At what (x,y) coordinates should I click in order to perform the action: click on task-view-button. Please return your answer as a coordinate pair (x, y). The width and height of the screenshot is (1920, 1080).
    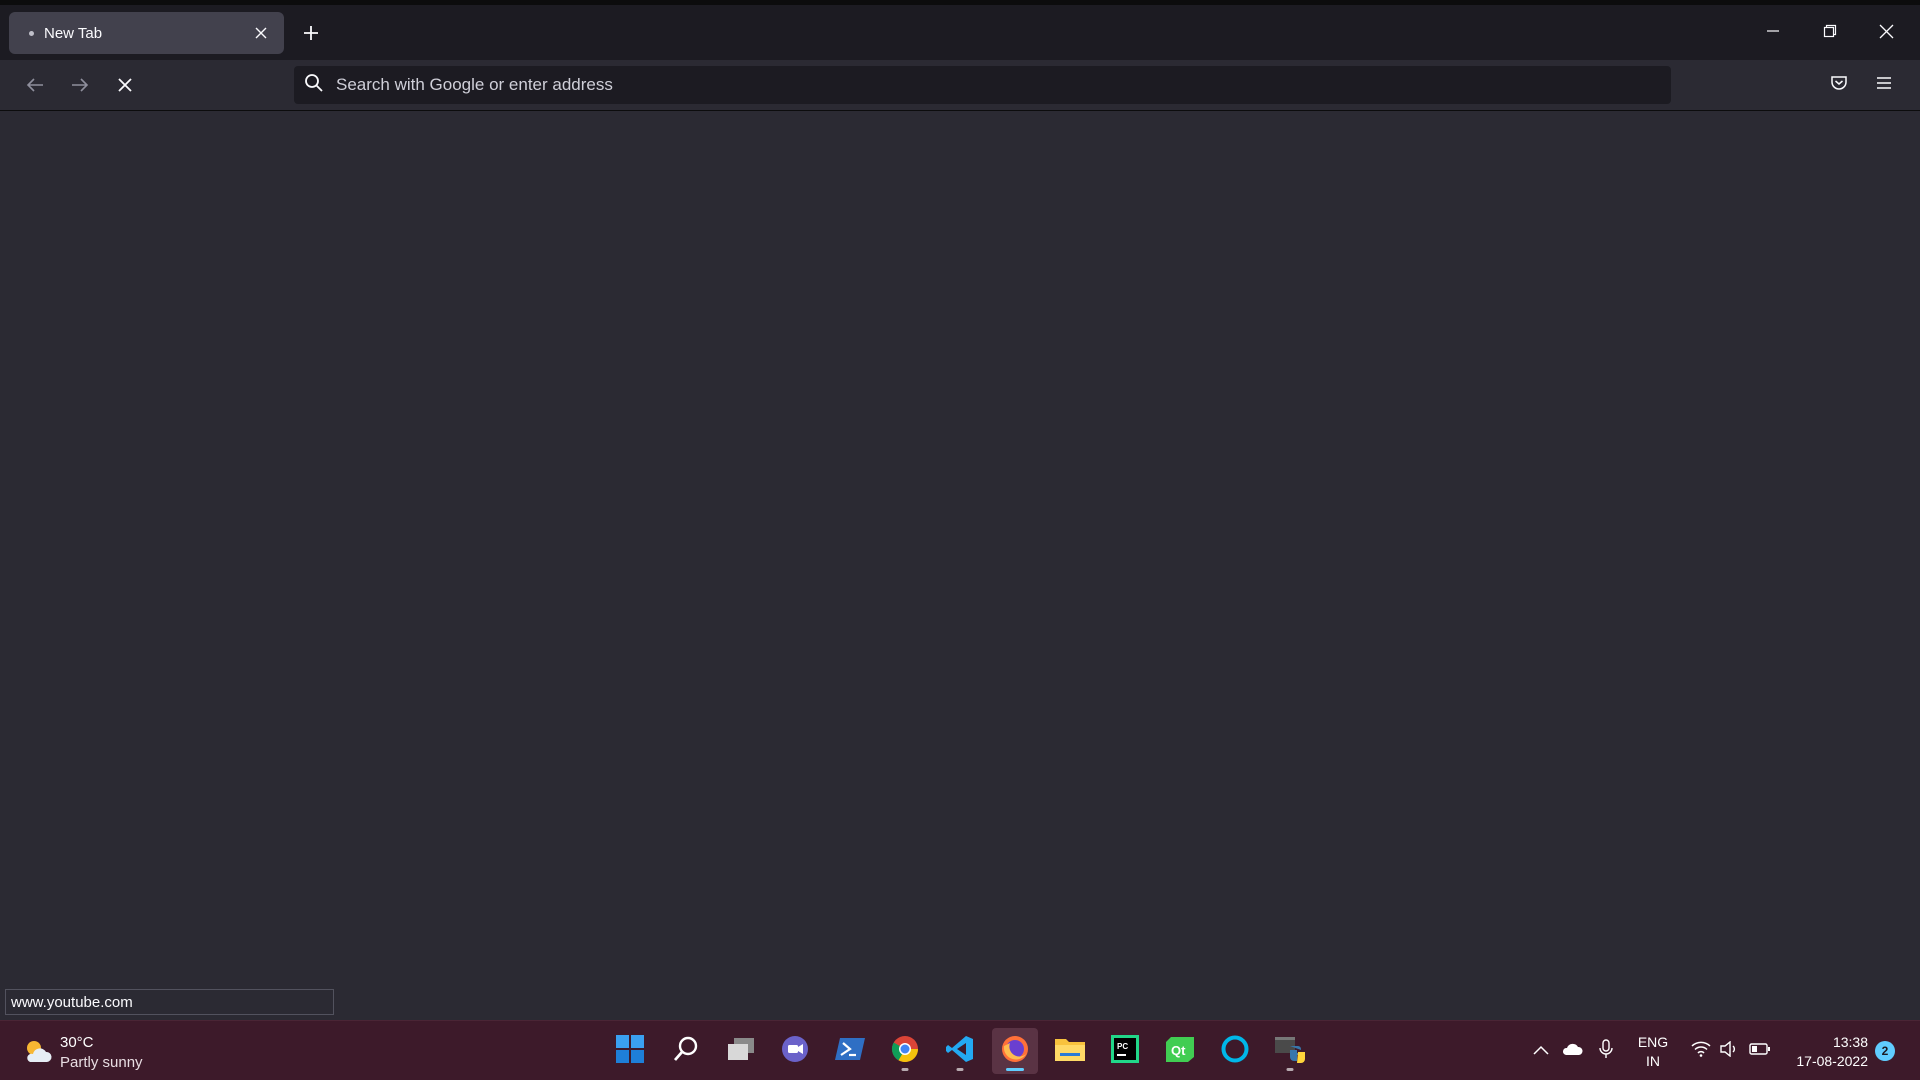
    Looking at the image, I should click on (741, 1051).